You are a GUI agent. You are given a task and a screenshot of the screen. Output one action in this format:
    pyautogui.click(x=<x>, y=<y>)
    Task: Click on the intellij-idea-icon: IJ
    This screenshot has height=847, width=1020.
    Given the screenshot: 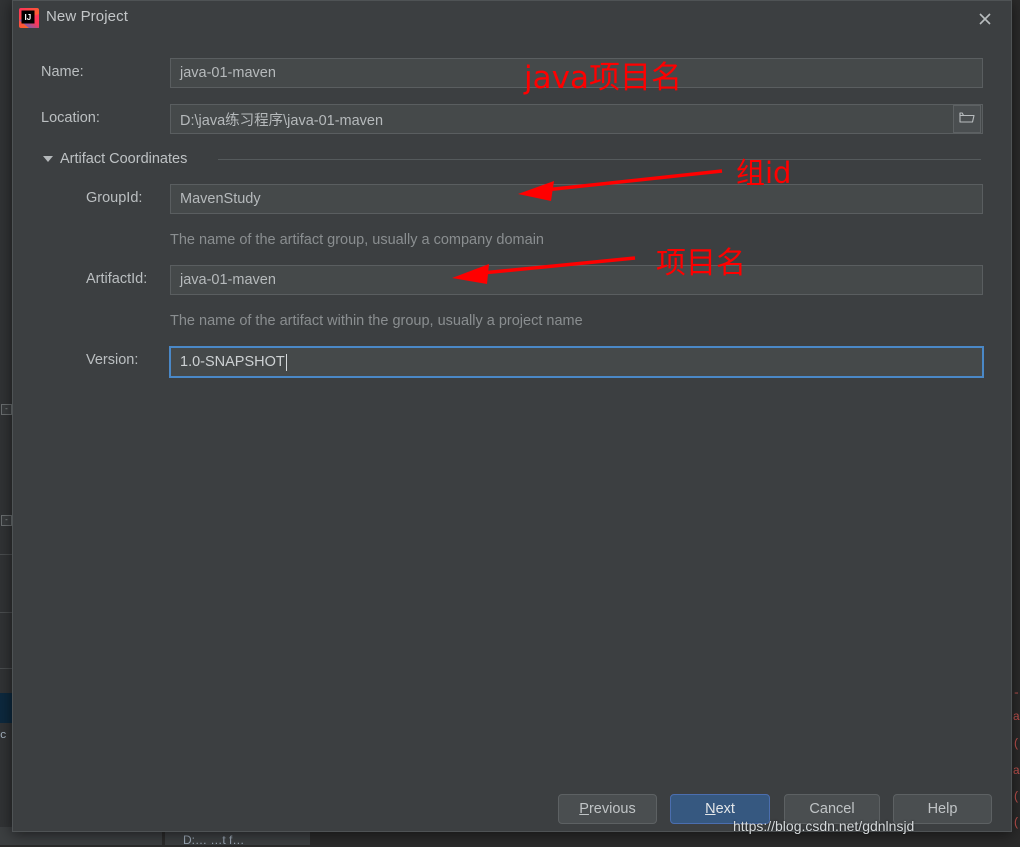 What is the action you would take?
    pyautogui.click(x=29, y=18)
    